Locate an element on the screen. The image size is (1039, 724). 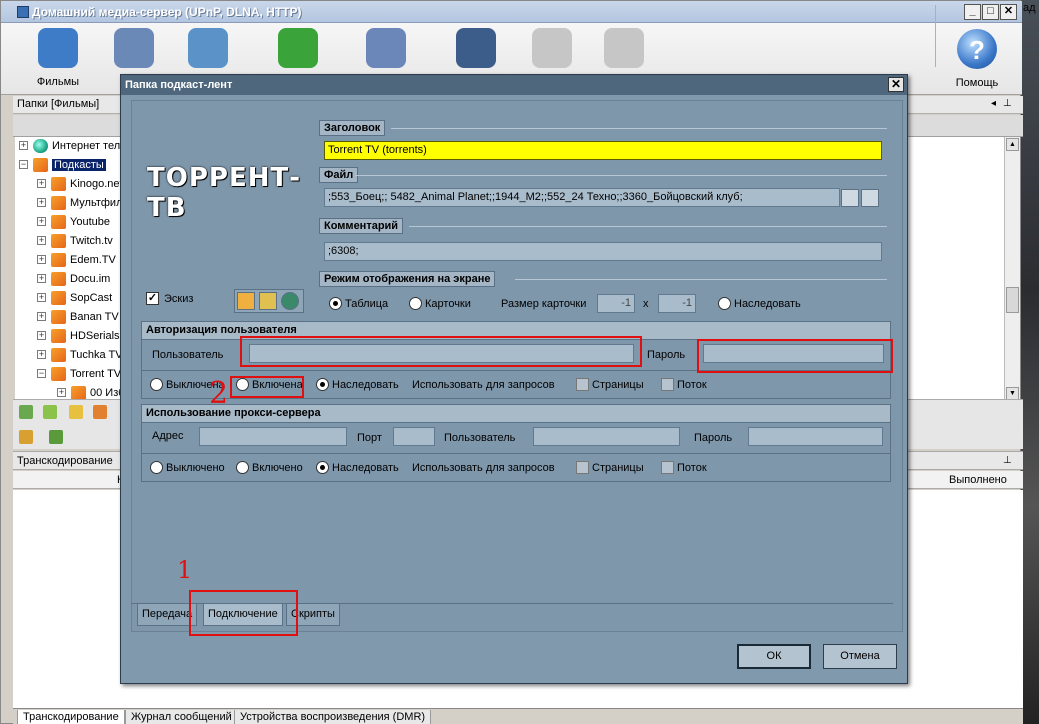
tree-item: + Tuchka TV is located at coordinates (70, 355).